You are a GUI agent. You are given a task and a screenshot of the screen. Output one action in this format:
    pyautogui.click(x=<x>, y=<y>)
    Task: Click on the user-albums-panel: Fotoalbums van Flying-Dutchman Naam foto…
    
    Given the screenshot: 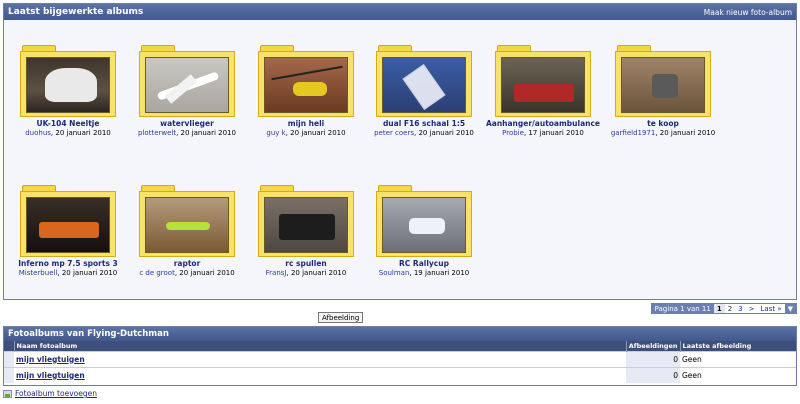 What is the action you would take?
    pyautogui.click(x=400, y=356)
    